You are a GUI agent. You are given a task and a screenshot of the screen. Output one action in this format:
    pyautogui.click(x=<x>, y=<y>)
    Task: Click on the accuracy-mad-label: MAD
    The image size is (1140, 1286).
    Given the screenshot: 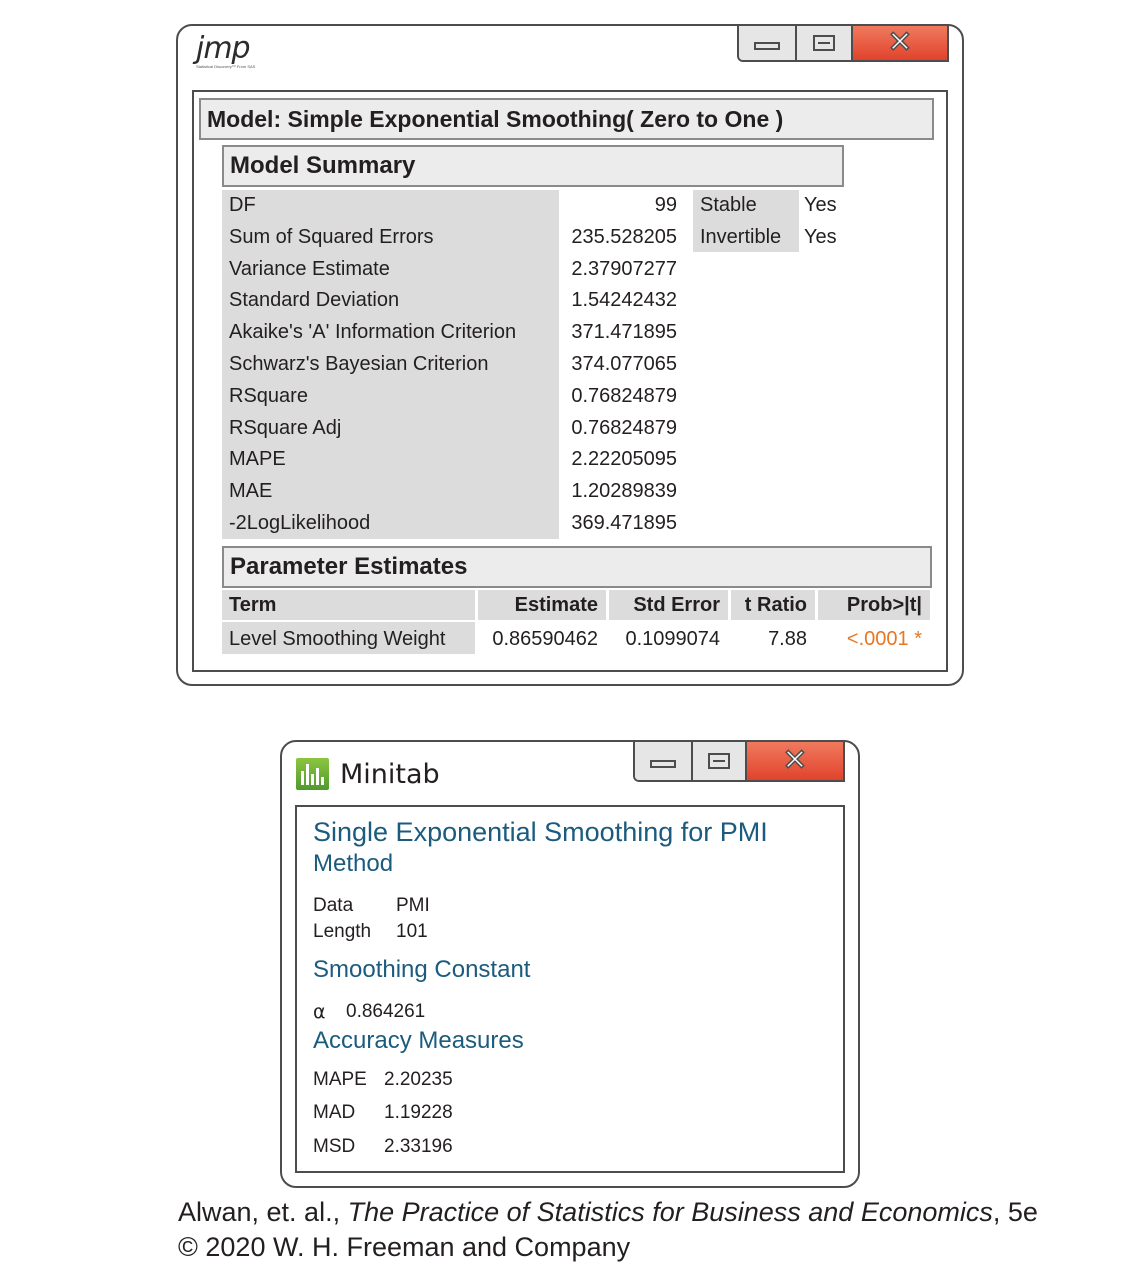 What is the action you would take?
    pyautogui.click(x=334, y=1112)
    